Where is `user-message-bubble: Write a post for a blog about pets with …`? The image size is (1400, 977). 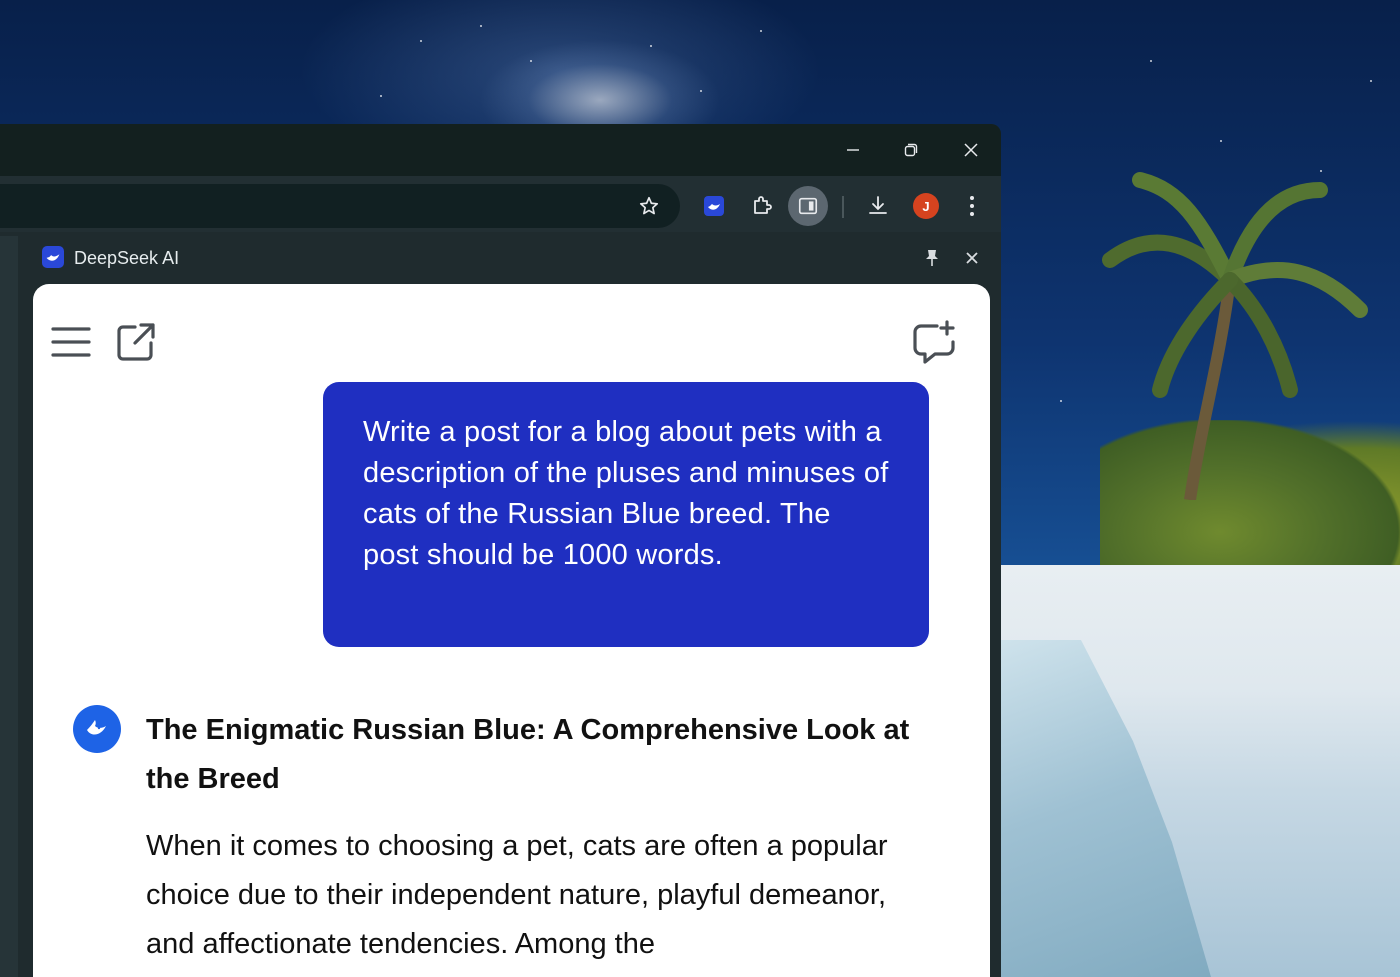 user-message-bubble: Write a post for a blog about pets with … is located at coordinates (626, 514).